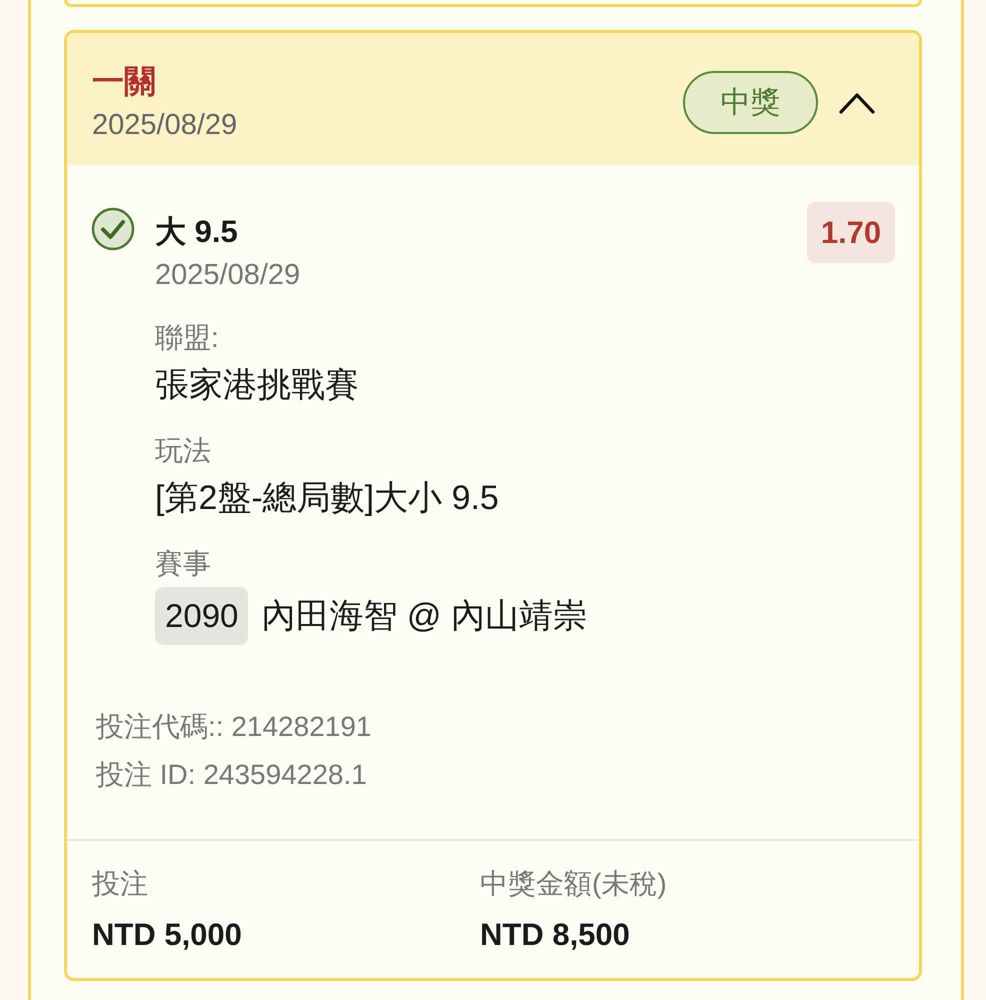 The height and width of the screenshot is (1000, 986). I want to click on bet-id-text: 投注 ID: 243594228.1, so click(231, 775).